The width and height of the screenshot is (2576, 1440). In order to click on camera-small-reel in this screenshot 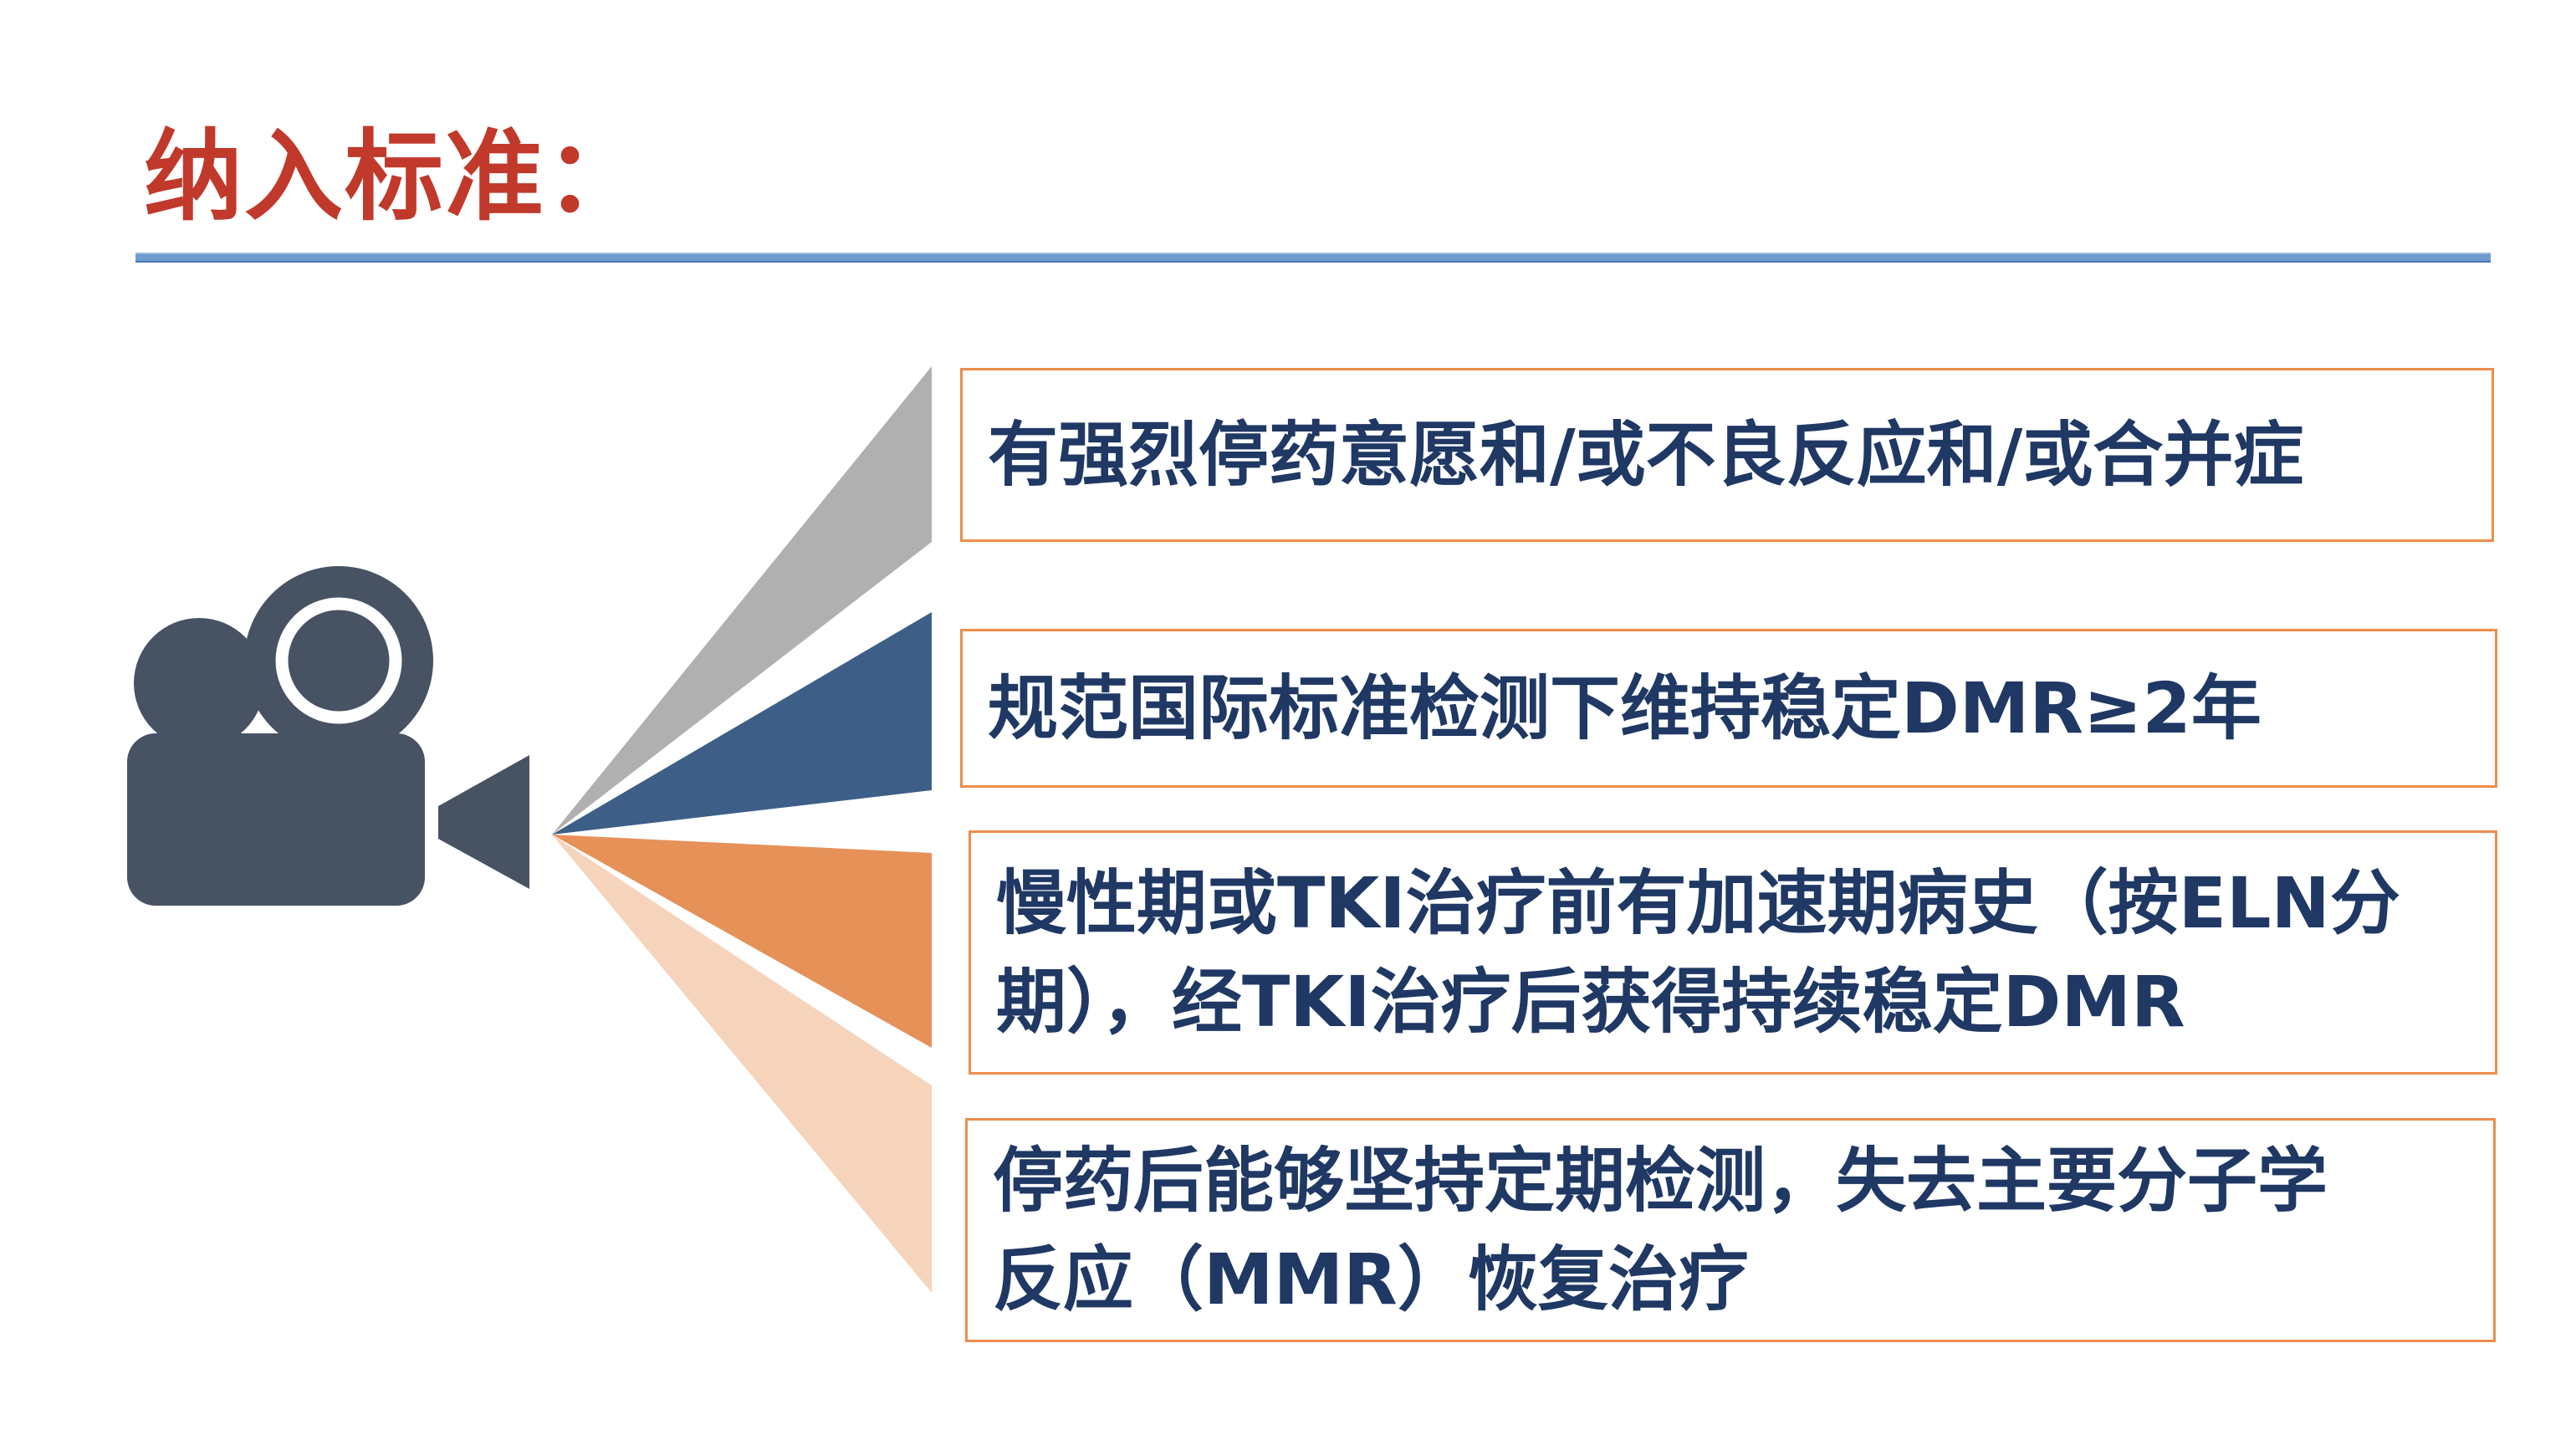, I will do `click(199, 683)`.